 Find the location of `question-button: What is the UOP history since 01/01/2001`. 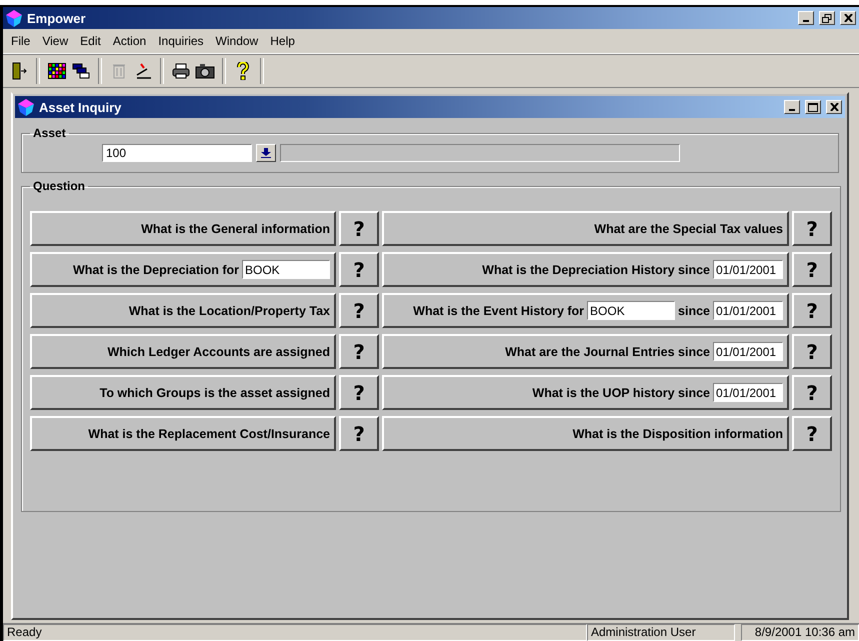

question-button: What is the UOP history since 01/01/2001 is located at coordinates (585, 392).